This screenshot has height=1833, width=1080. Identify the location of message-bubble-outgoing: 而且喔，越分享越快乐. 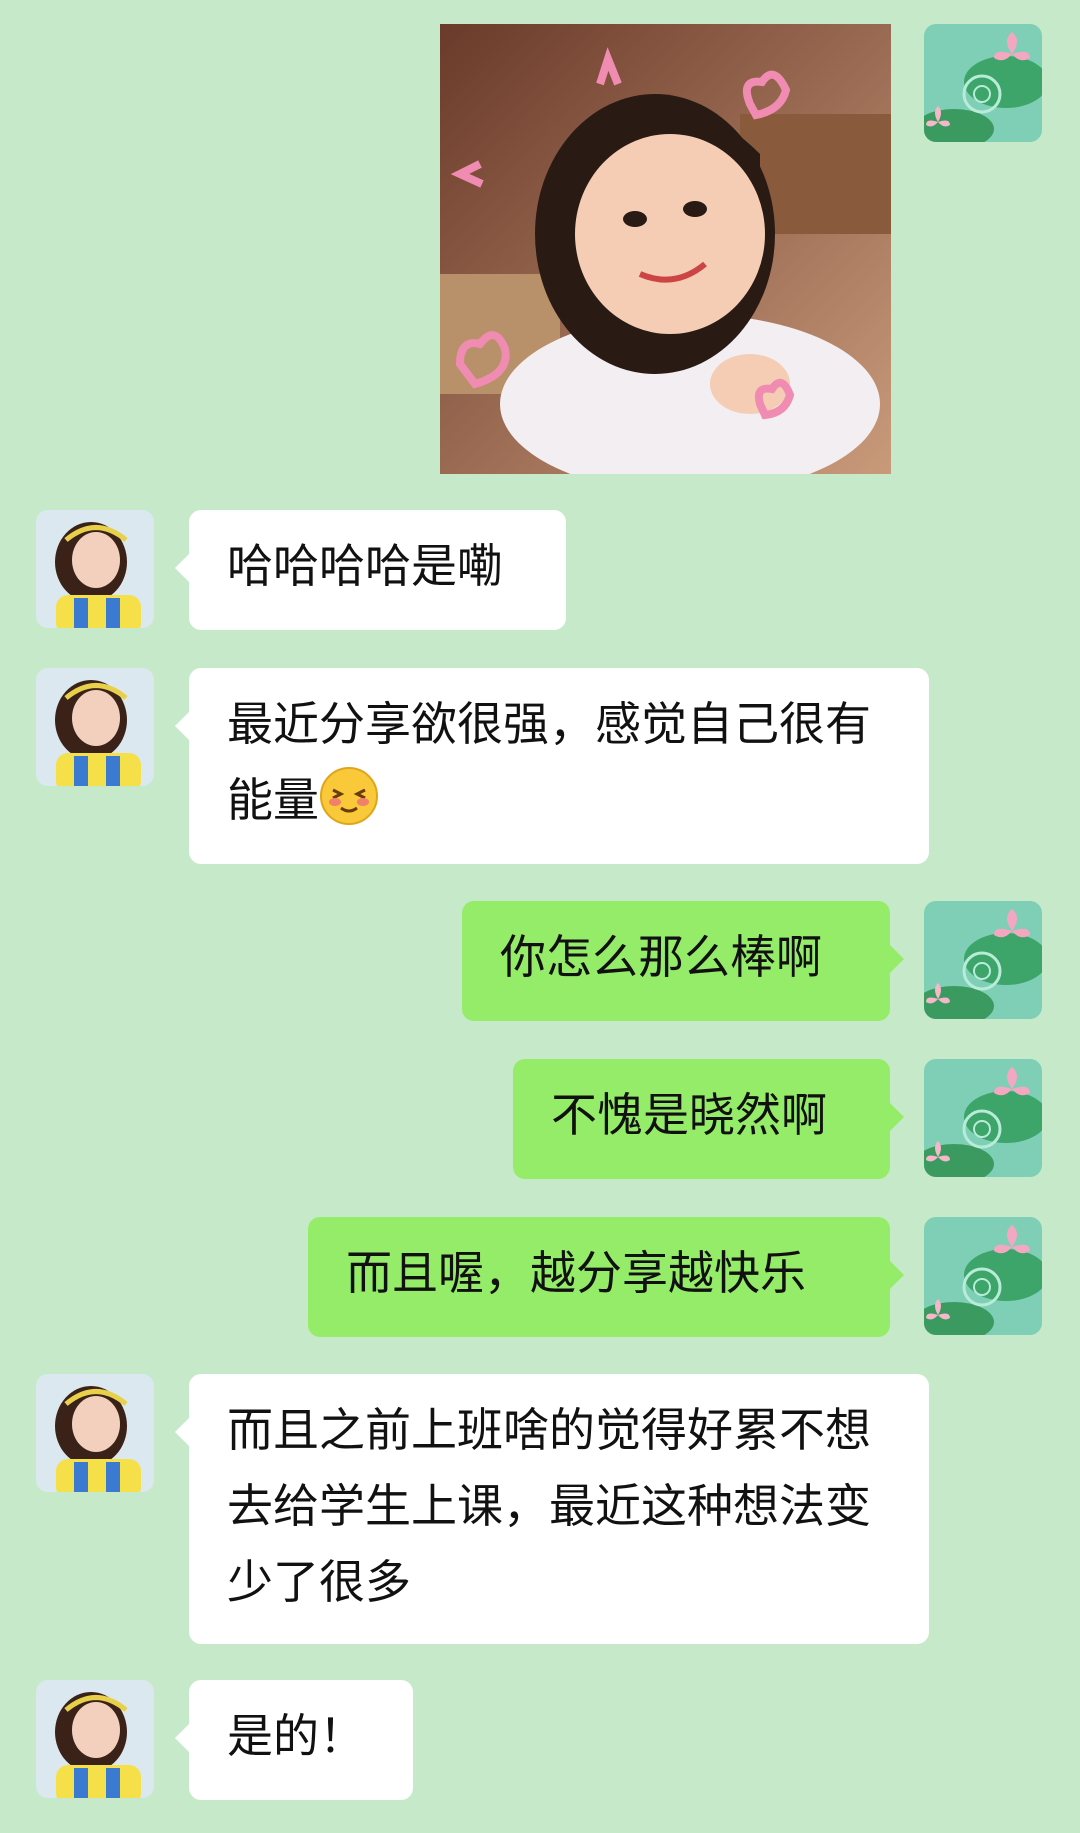
(606, 1277).